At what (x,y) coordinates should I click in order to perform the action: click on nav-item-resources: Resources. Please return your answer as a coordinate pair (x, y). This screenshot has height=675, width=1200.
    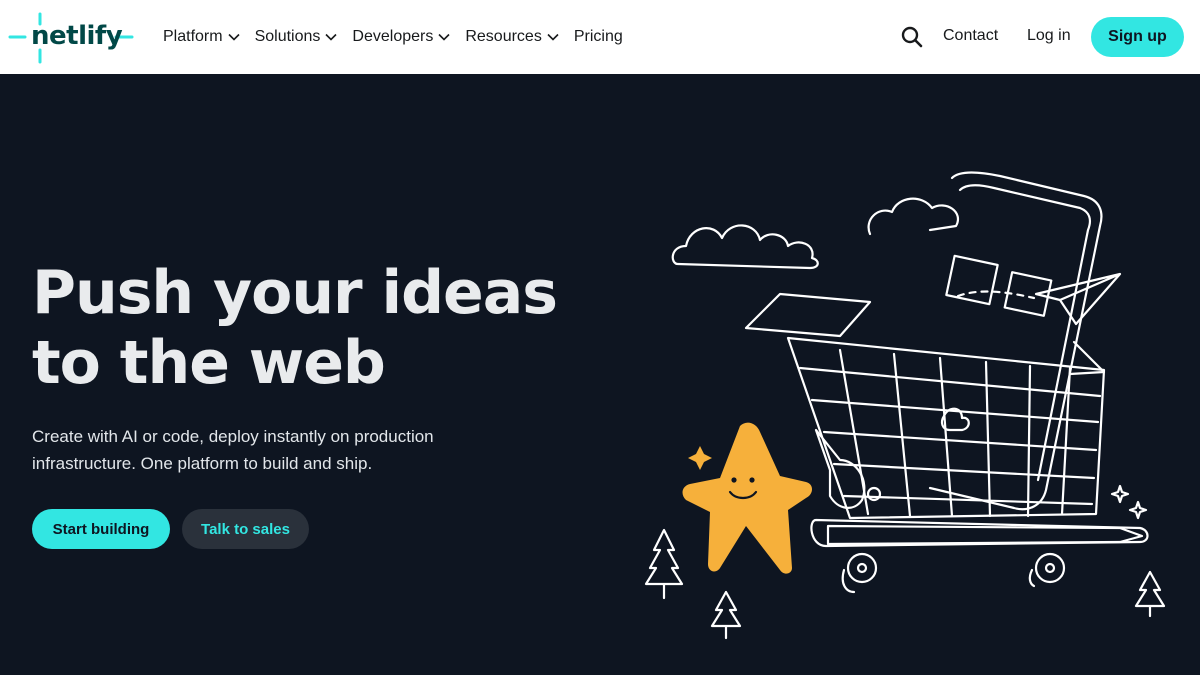
    Looking at the image, I should click on (512, 37).